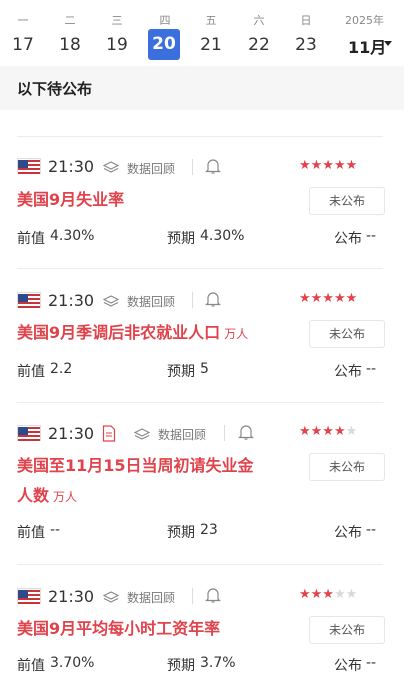 The width and height of the screenshot is (404, 673). What do you see at coordinates (259, 20) in the screenshot?
I see `day-name: 六` at bounding box center [259, 20].